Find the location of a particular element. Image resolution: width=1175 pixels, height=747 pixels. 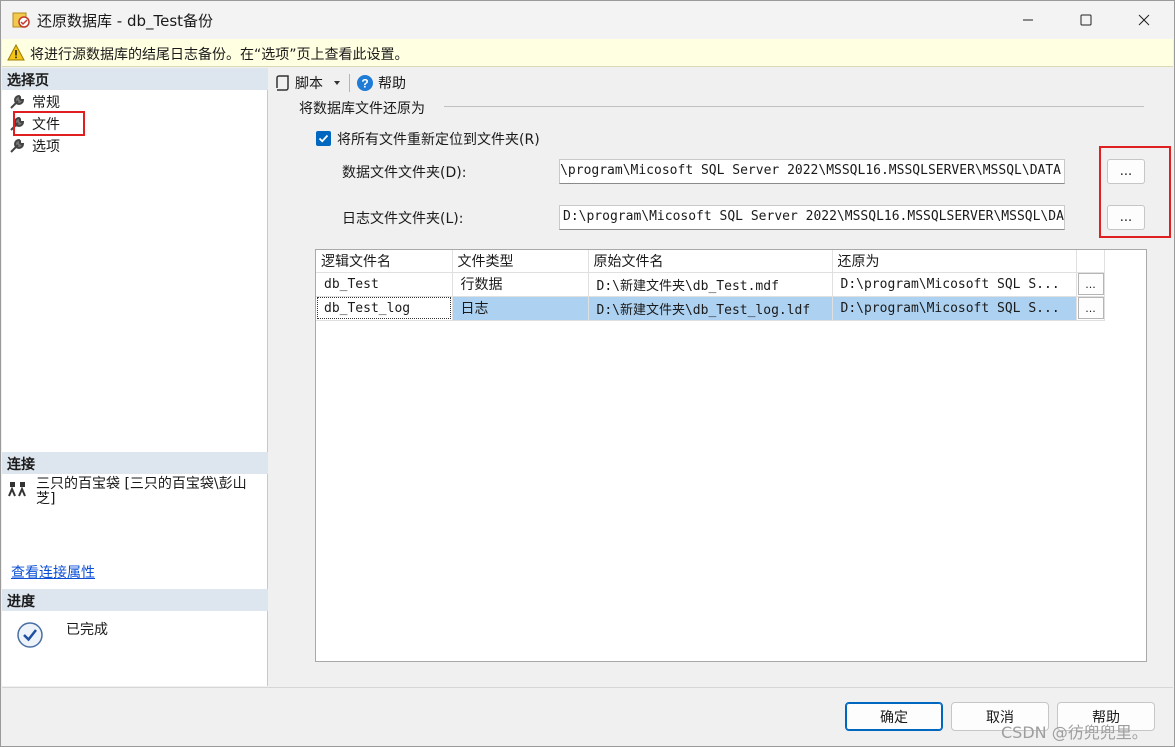

relocate-all-files-checkbox is located at coordinates (323, 138).